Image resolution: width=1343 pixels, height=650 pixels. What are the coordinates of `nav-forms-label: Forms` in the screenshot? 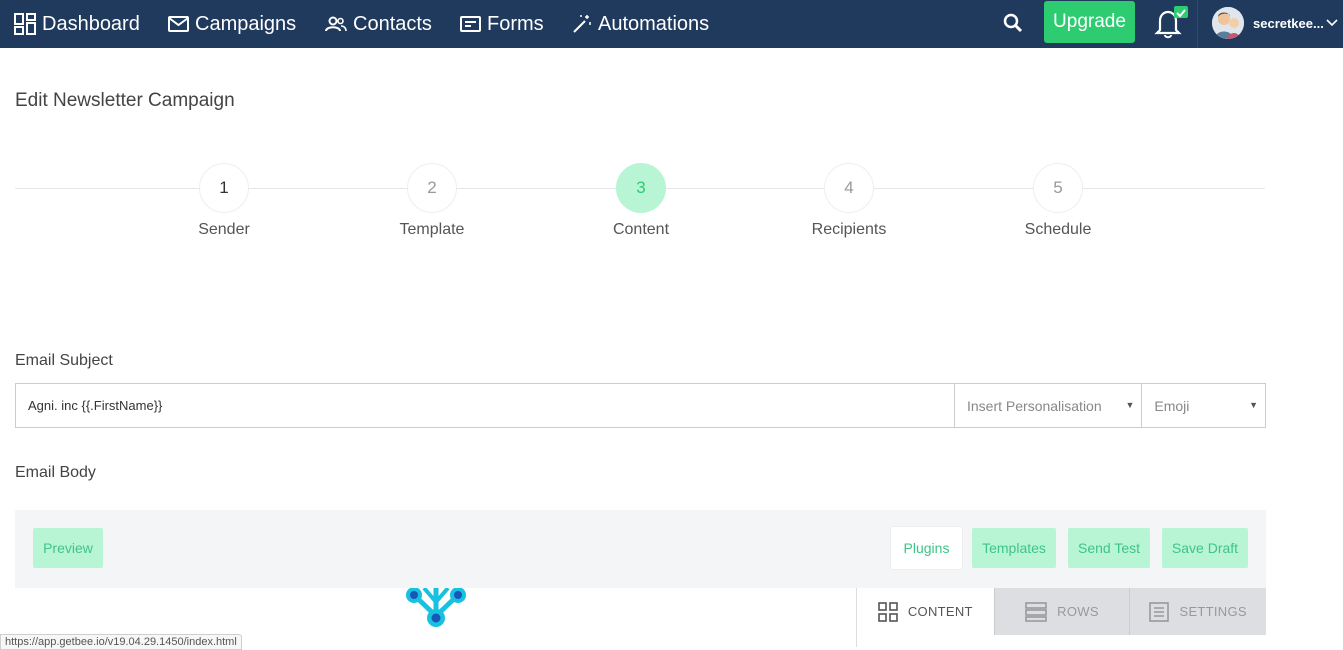 It's located at (515, 23).